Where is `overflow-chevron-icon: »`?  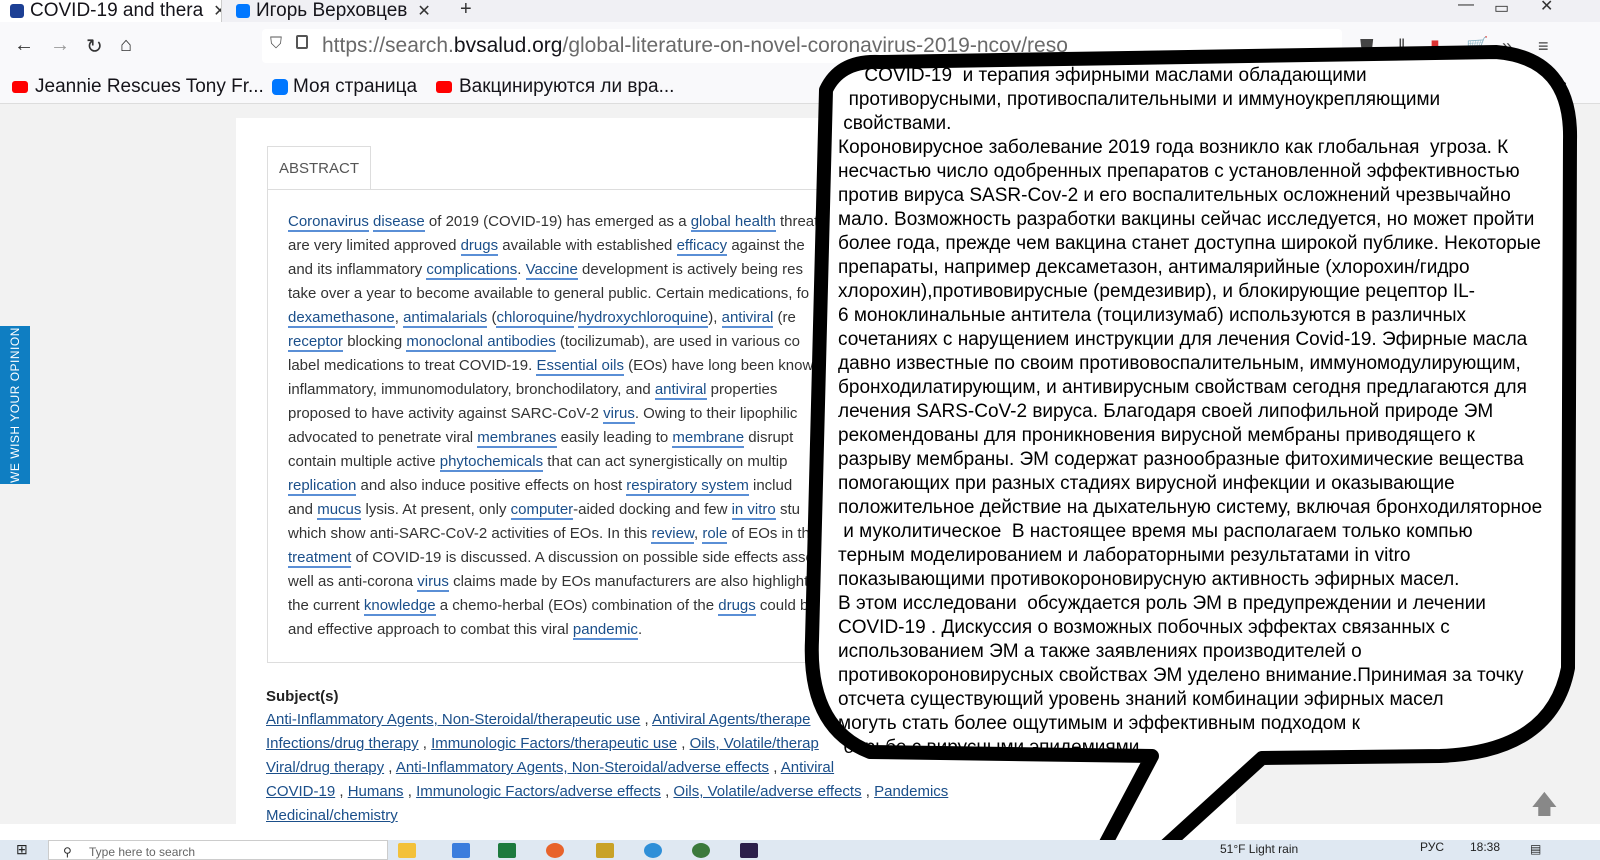 overflow-chevron-icon: » is located at coordinates (1507, 46).